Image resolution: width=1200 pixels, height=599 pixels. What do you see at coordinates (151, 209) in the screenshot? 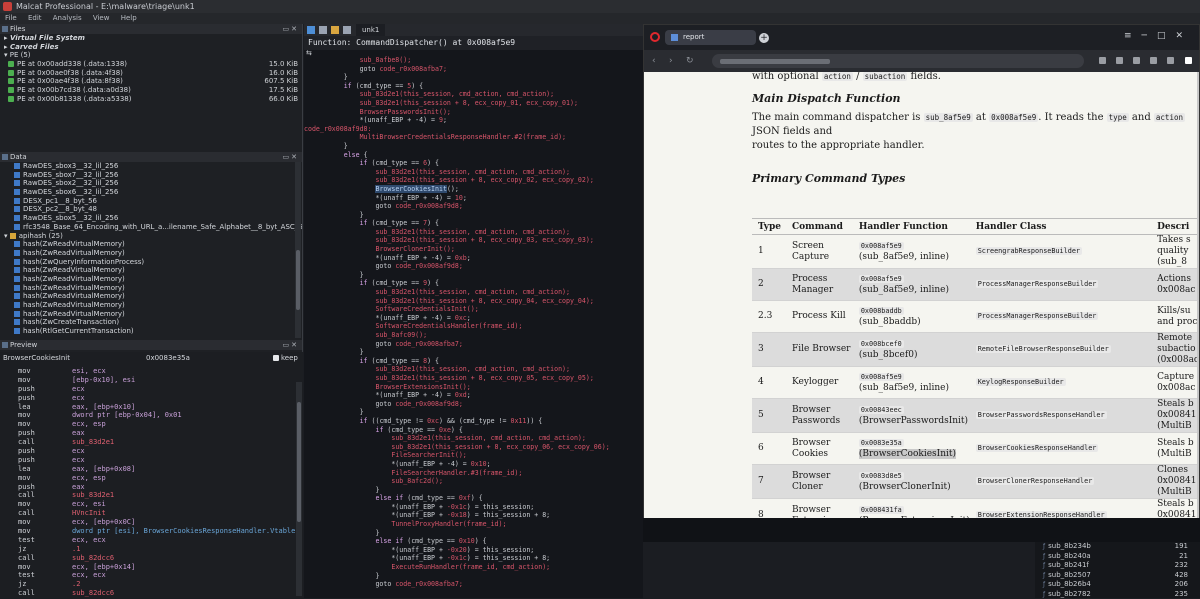
I see `data-item: DESX_pc2__8_byt_48` at bounding box center [151, 209].